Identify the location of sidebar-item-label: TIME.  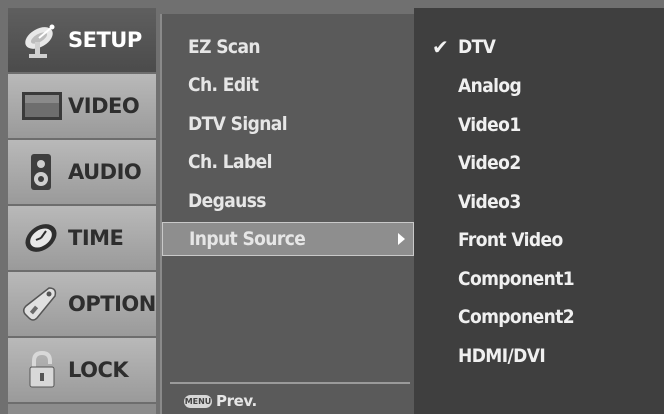
(96, 238).